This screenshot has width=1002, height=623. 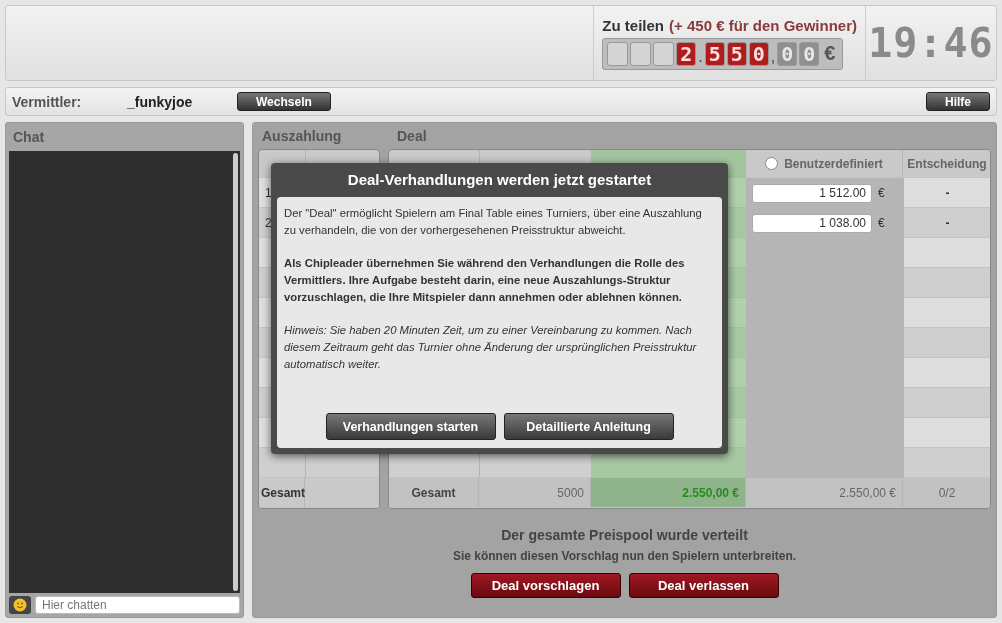 I want to click on mediator-name: _funkyjoe, so click(x=160, y=101).